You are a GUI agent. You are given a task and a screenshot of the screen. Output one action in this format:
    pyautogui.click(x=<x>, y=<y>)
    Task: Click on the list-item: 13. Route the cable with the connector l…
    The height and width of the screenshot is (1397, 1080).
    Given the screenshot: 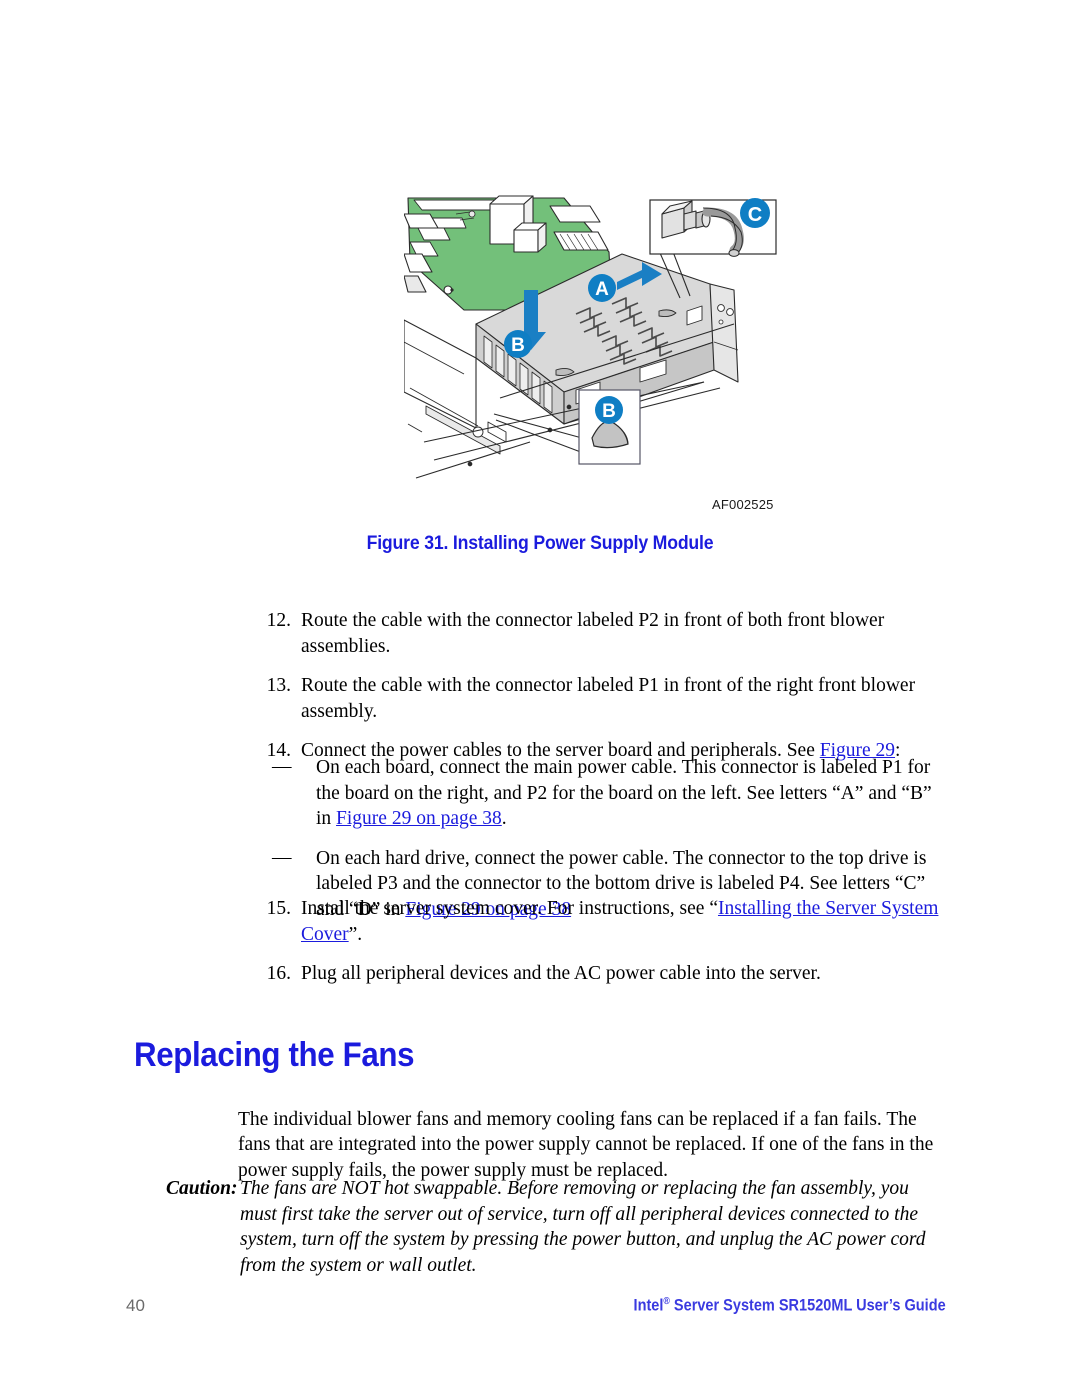 What is the action you would take?
    pyautogui.click(x=603, y=698)
    